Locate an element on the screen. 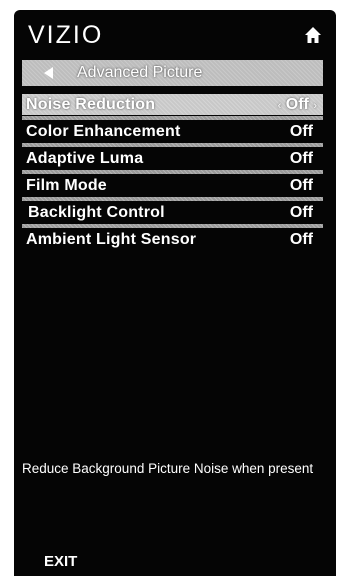  breadcrumb: Advanced Picture is located at coordinates (172, 73).